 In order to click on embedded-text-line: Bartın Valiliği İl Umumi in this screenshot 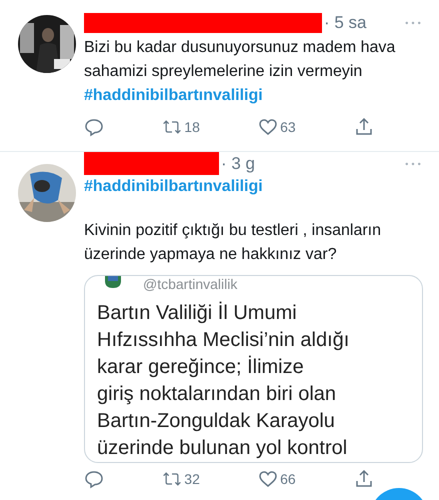, I will do `click(197, 313)`.